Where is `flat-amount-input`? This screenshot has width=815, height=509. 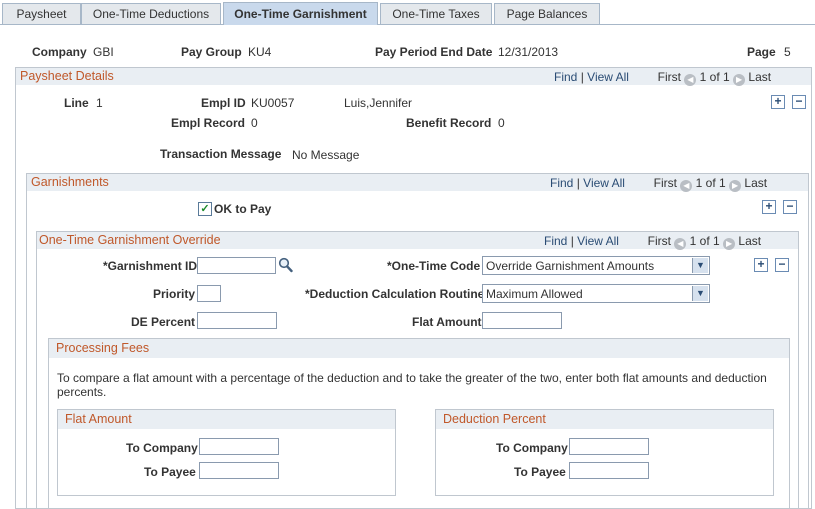 flat-amount-input is located at coordinates (522, 320).